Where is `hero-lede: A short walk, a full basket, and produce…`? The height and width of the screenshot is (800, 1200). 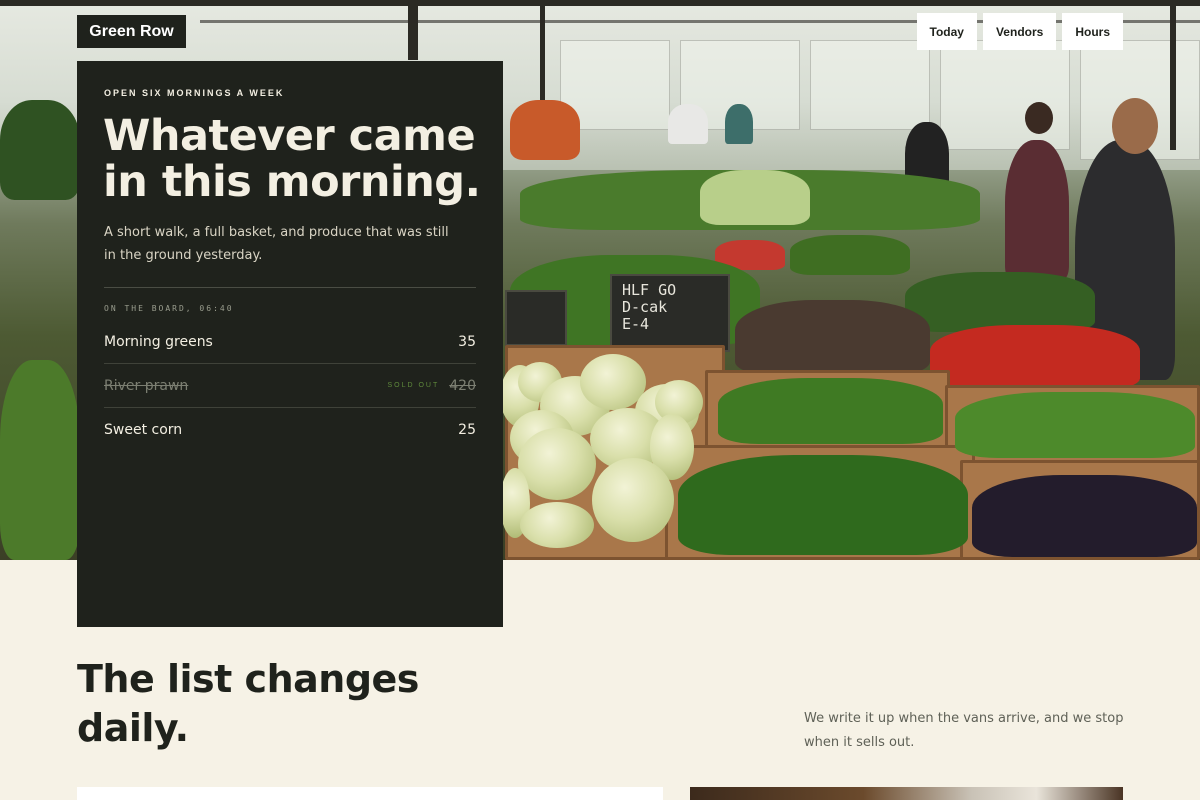 hero-lede: A short walk, a full basket, and produce… is located at coordinates (276, 244).